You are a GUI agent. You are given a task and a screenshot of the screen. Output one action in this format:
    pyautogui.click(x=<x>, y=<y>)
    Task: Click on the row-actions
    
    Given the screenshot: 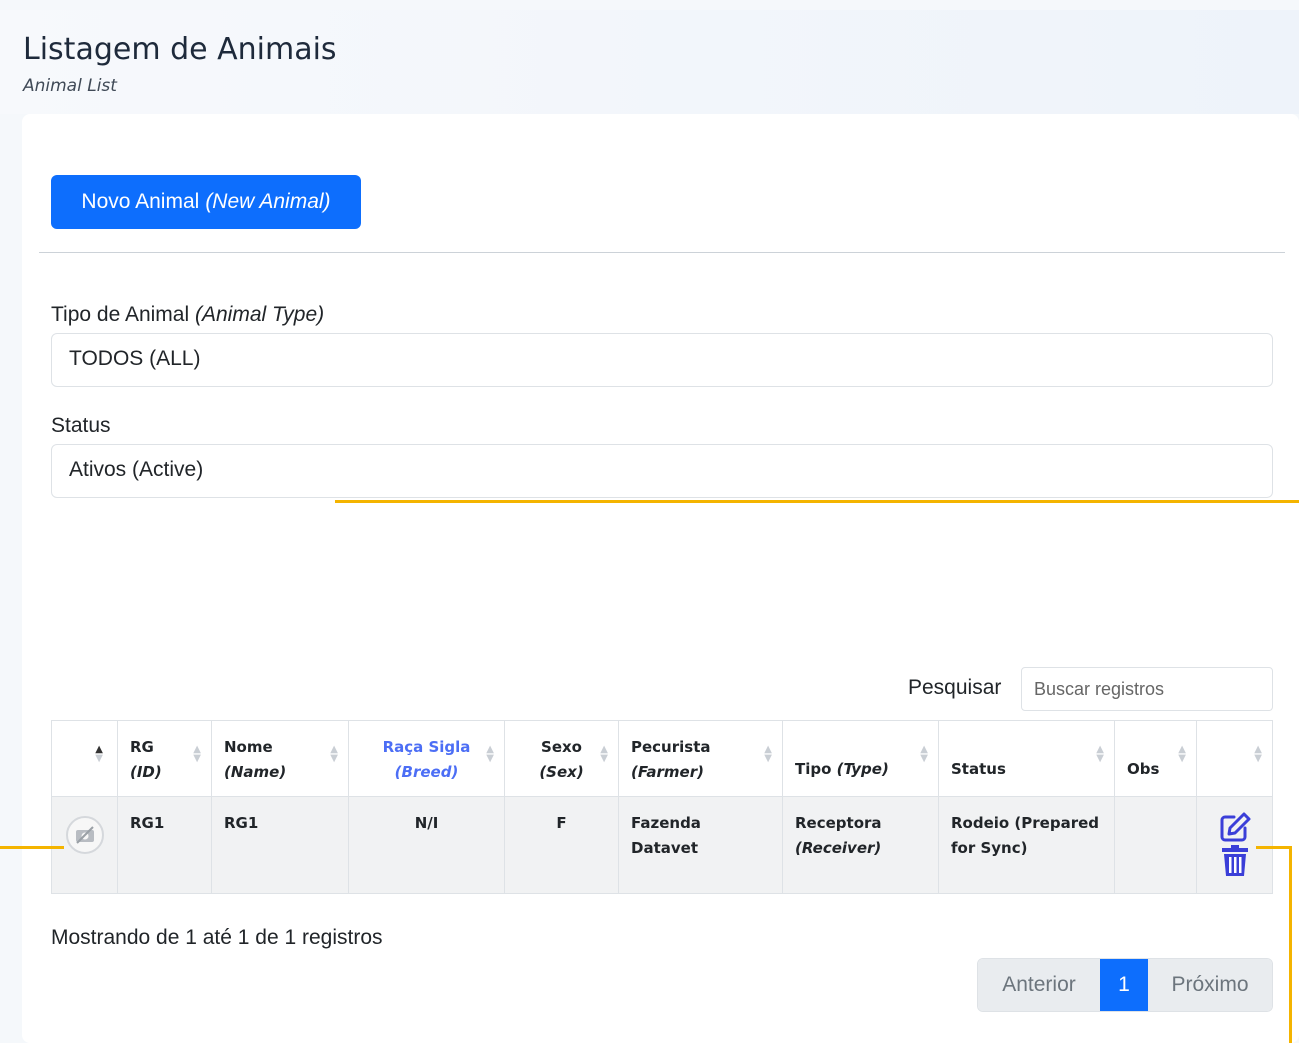 What is the action you would take?
    pyautogui.click(x=1234, y=844)
    